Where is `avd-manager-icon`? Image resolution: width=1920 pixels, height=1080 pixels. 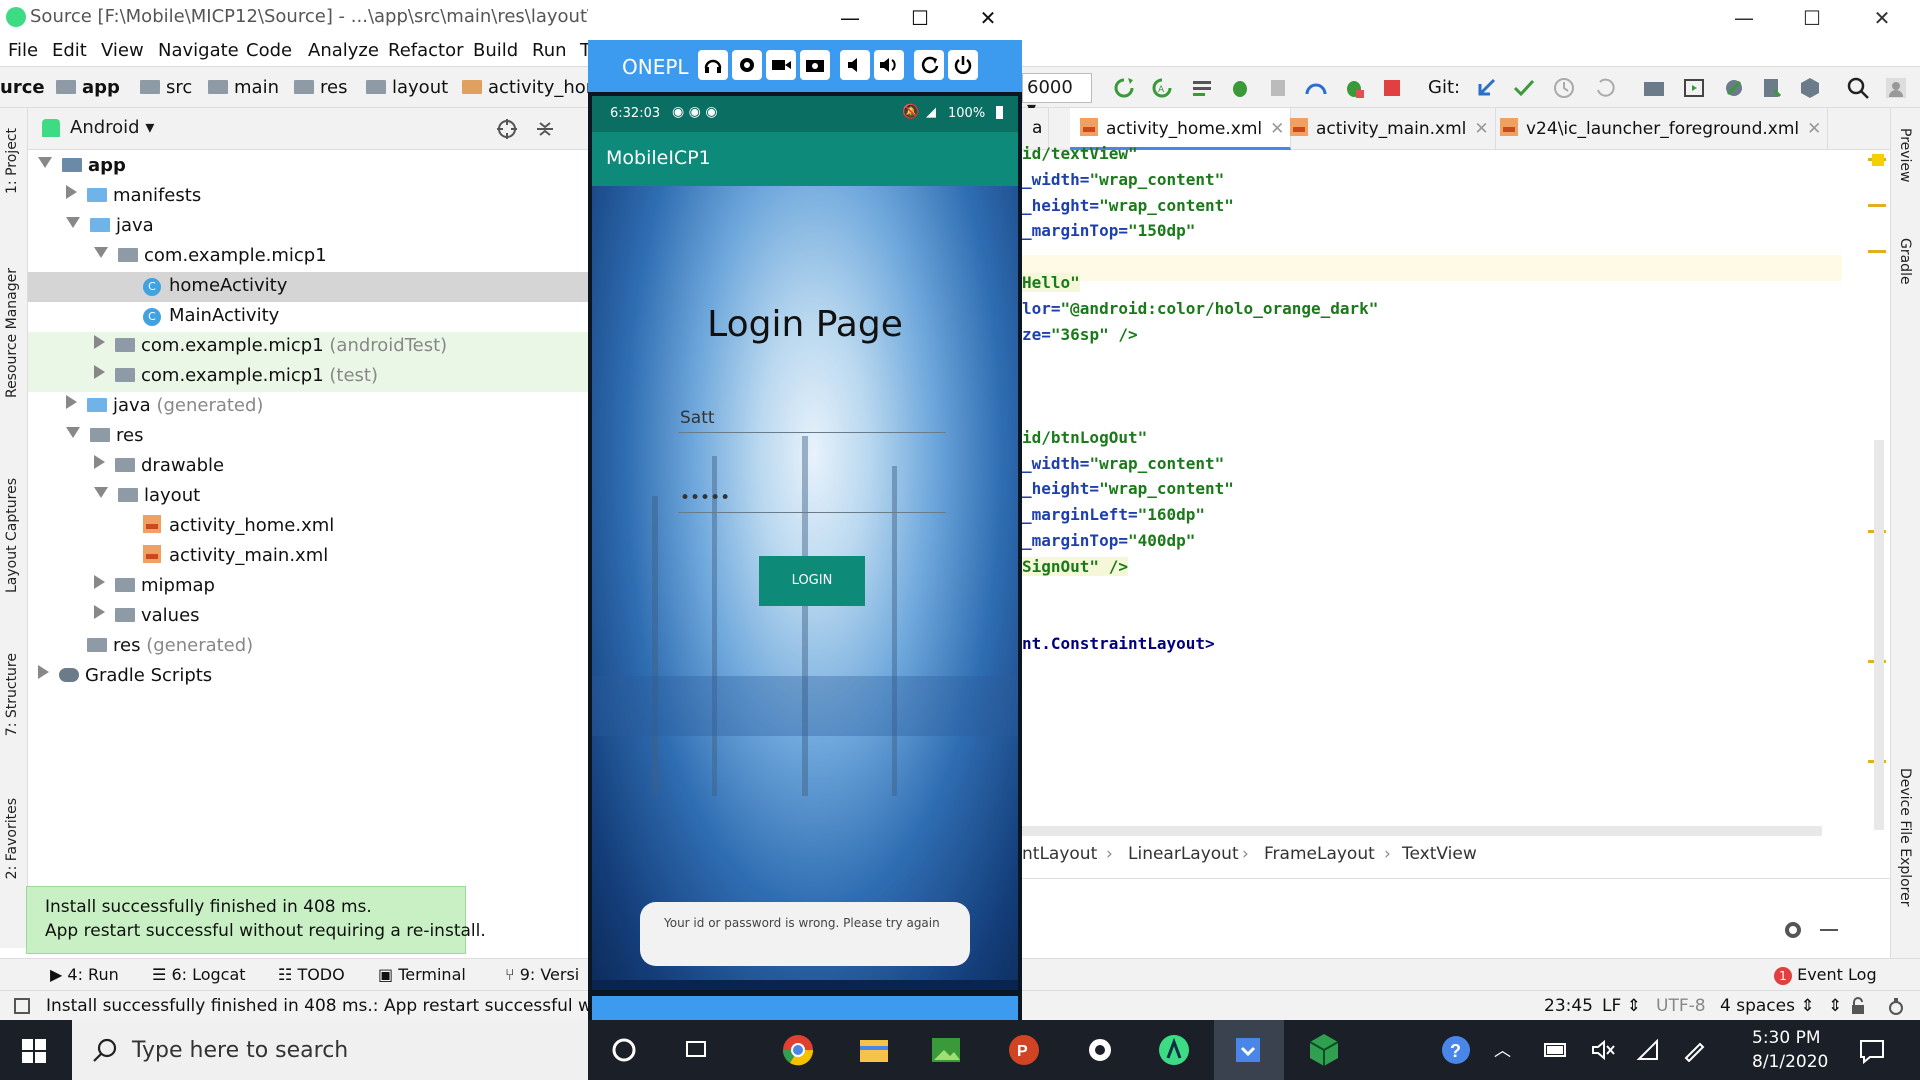
avd-manager-icon is located at coordinates (1694, 88).